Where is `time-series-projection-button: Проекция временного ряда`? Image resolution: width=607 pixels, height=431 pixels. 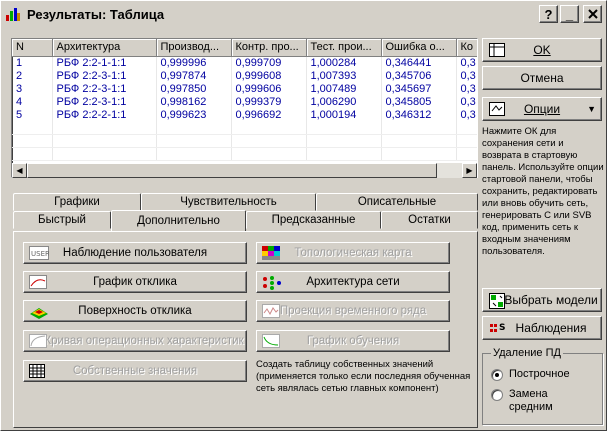
time-series-projection-button: Проекция временного ряда is located at coordinates (353, 311).